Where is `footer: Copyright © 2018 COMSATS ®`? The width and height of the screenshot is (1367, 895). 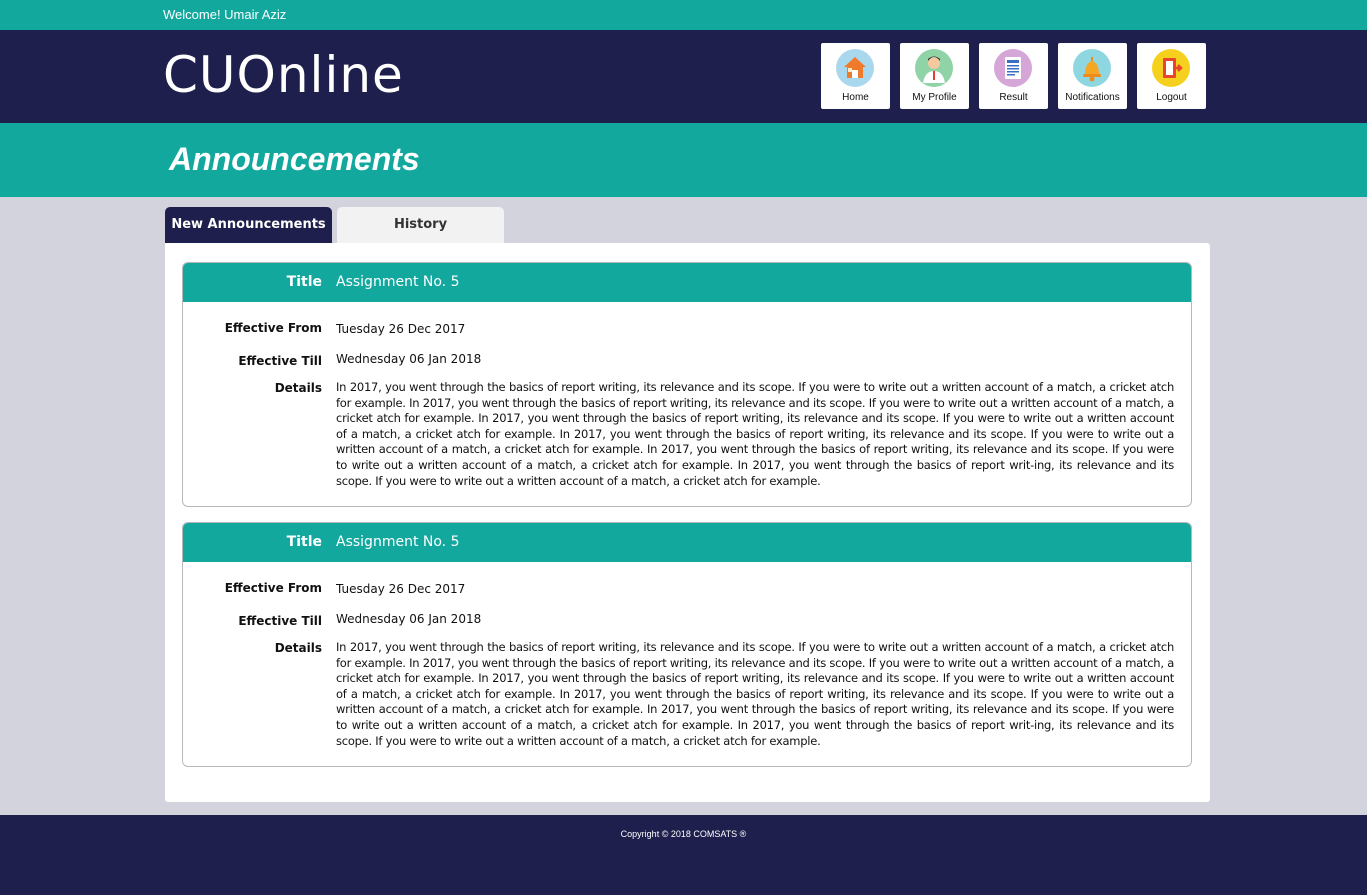
footer: Copyright © 2018 COMSATS ® is located at coordinates (683, 855).